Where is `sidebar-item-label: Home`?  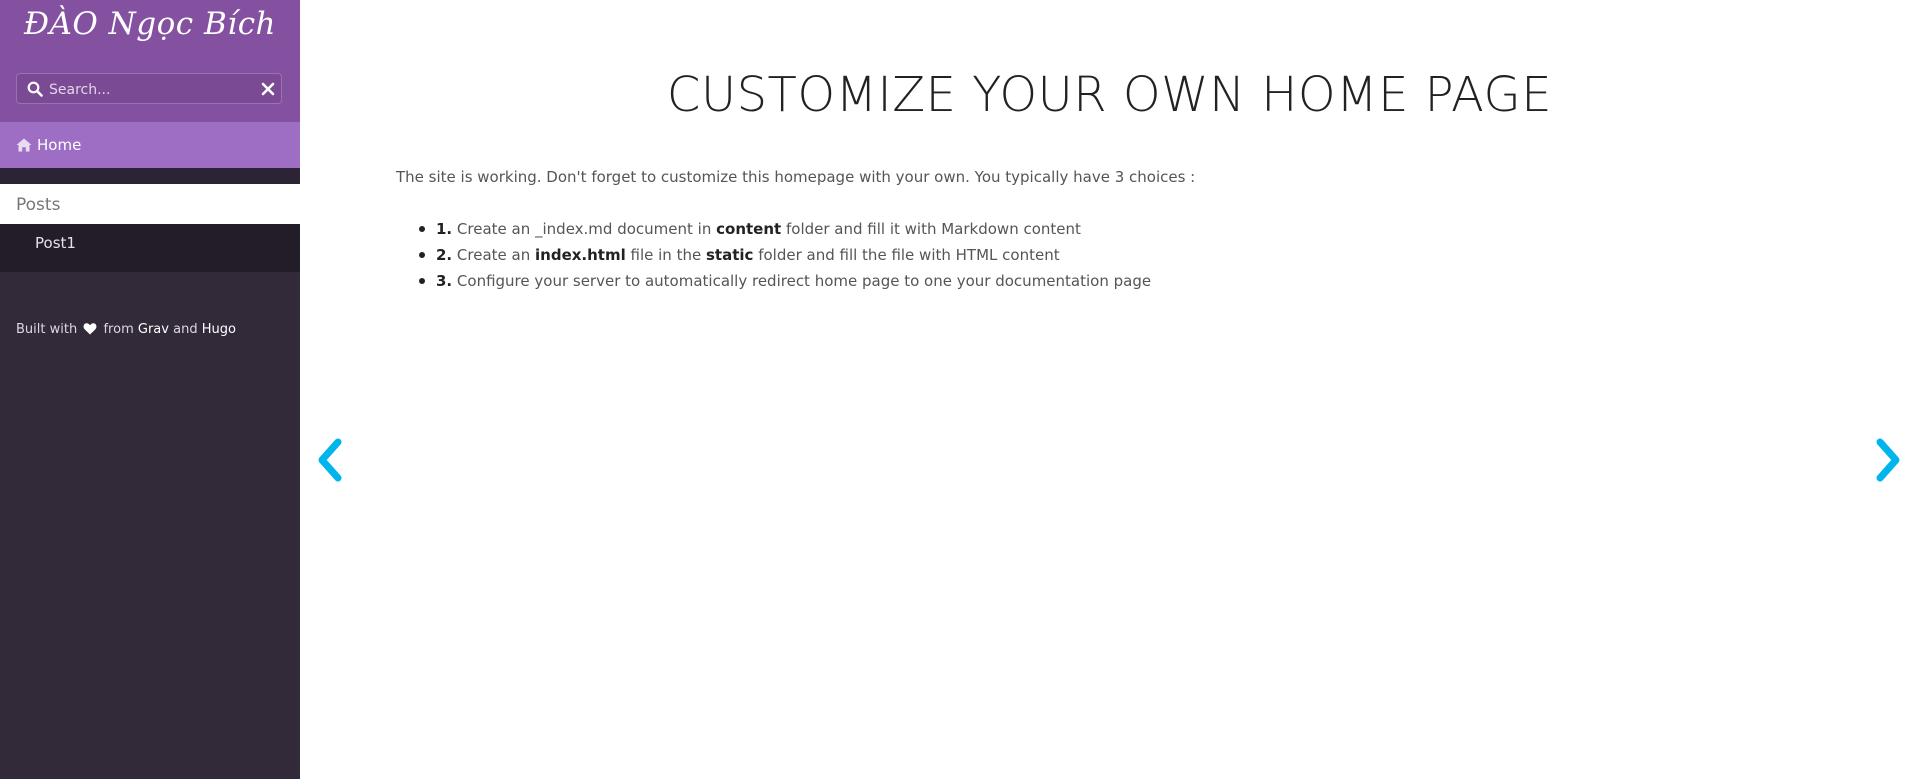 sidebar-item-label: Home is located at coordinates (59, 145).